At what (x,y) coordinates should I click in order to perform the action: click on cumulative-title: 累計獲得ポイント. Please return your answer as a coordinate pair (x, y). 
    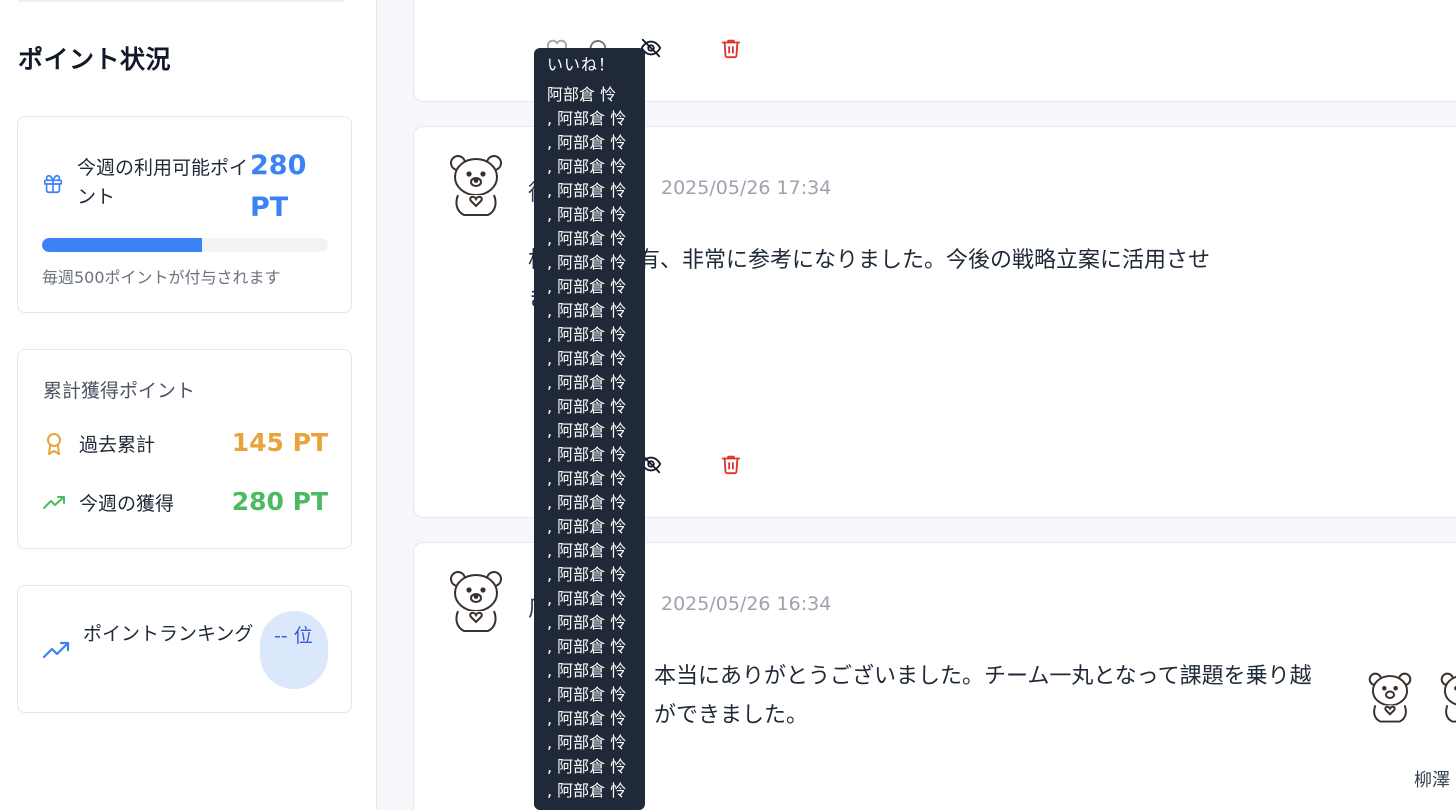
    Looking at the image, I should click on (119, 391).